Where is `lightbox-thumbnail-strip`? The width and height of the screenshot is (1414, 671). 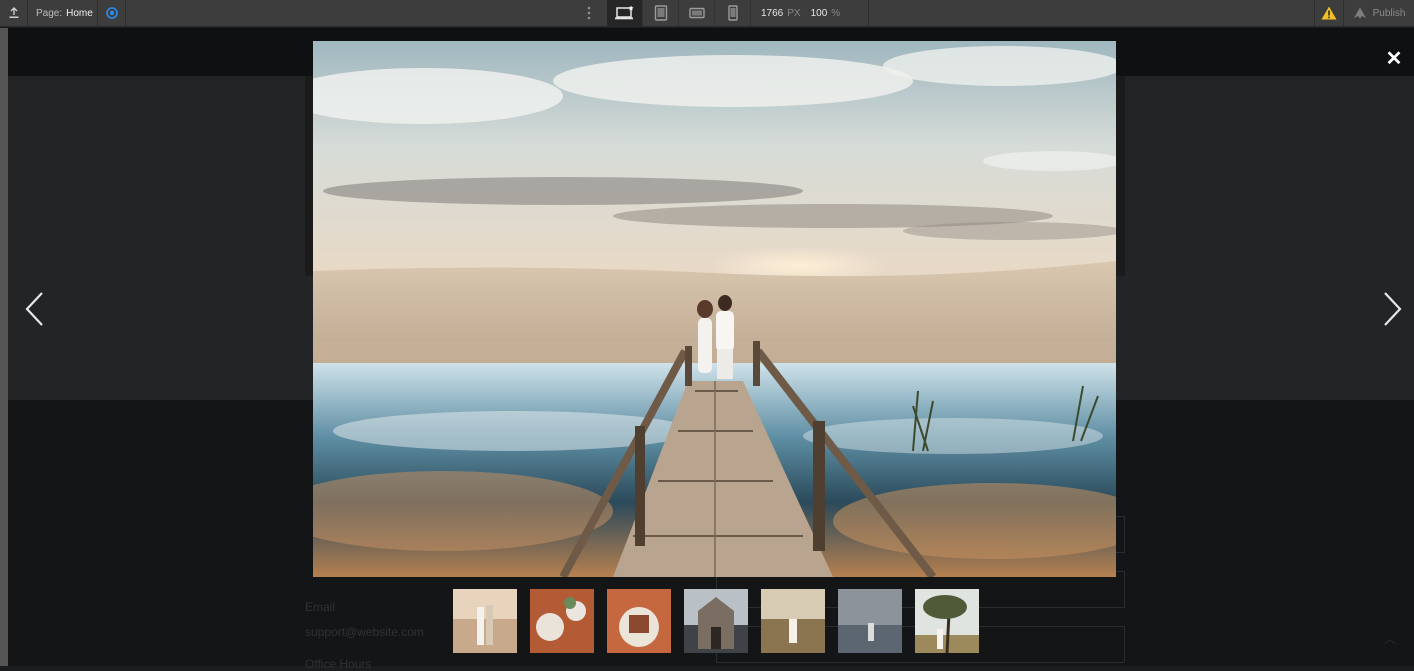 lightbox-thumbnail-strip is located at coordinates (716, 621).